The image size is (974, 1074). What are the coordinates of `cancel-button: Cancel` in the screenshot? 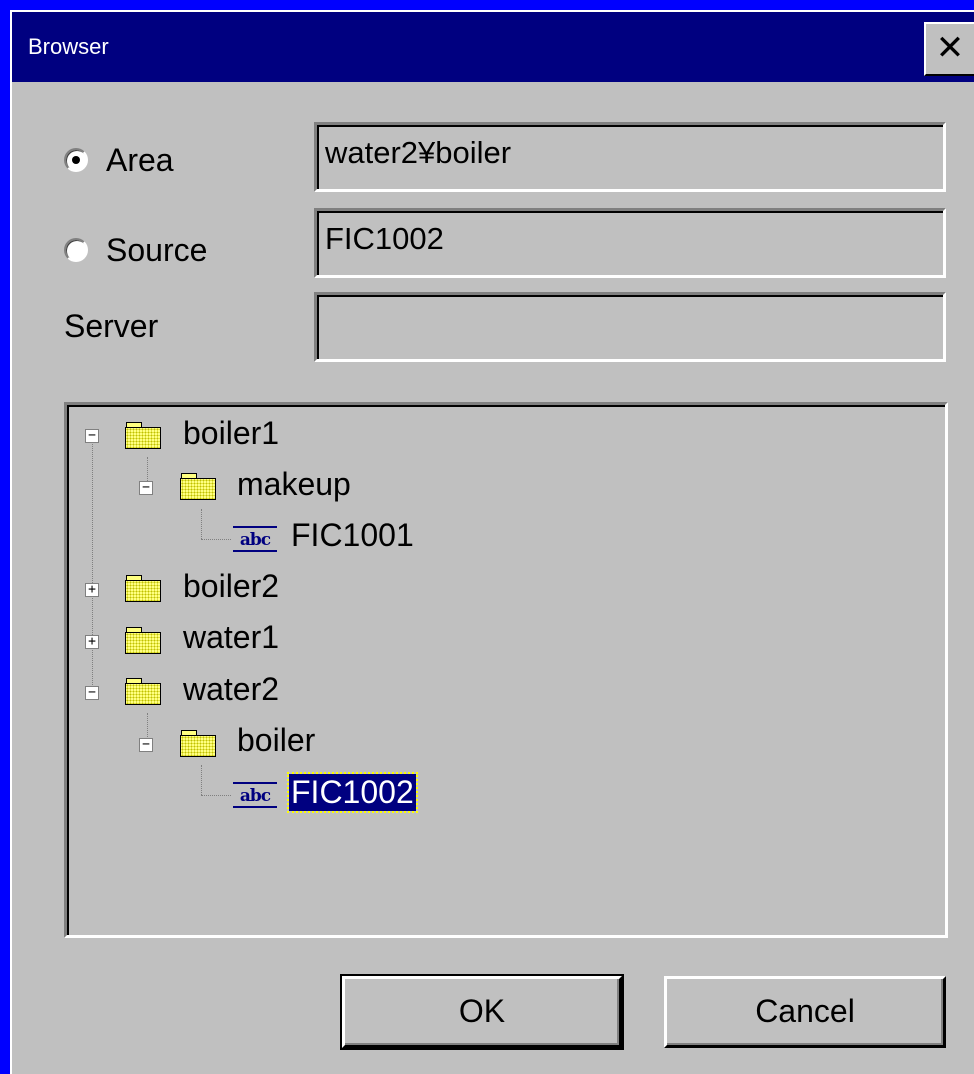 It's located at (805, 1012).